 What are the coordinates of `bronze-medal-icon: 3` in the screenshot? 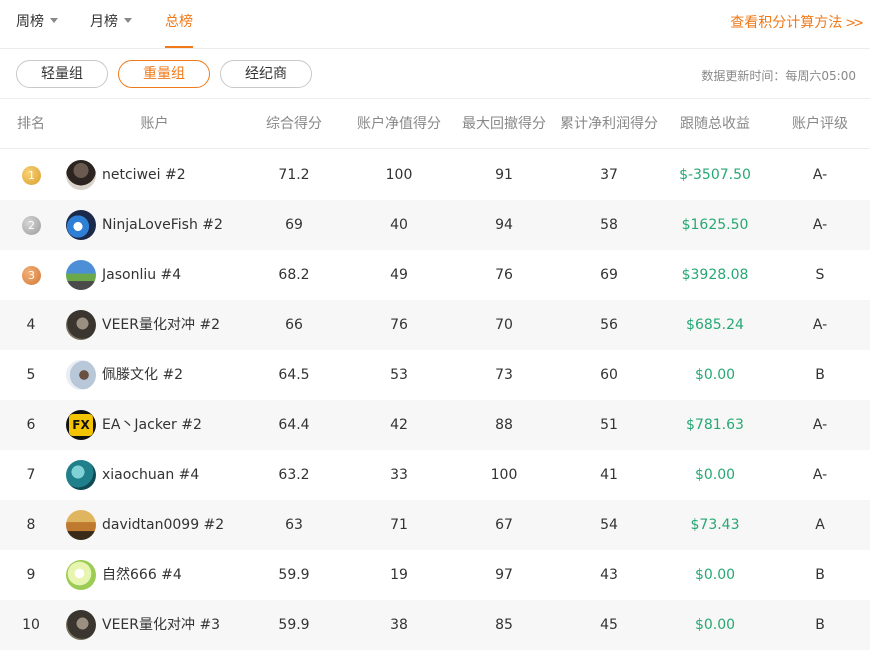 It's located at (31, 275).